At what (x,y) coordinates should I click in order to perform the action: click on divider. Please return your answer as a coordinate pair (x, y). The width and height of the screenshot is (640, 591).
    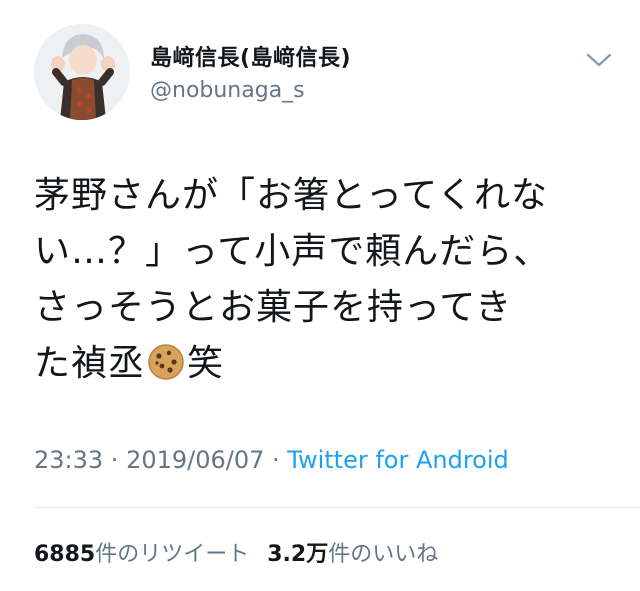
    Looking at the image, I should click on (337, 507).